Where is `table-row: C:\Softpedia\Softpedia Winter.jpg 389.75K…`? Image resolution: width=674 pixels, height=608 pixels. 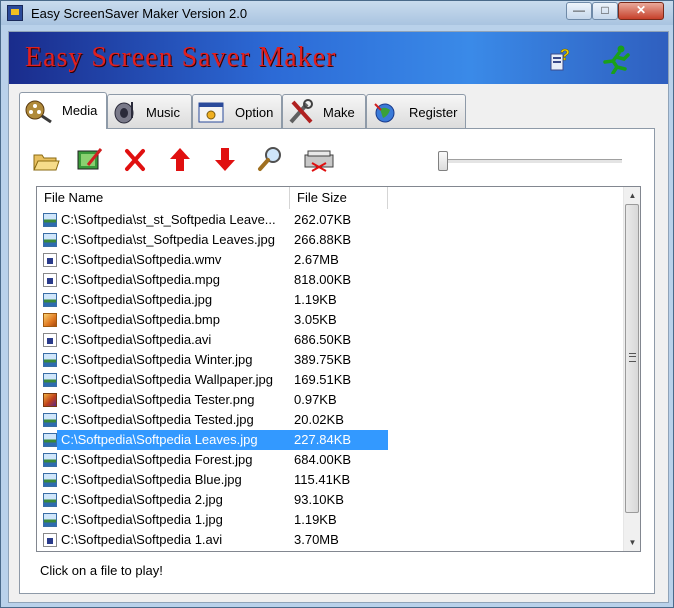 table-row: C:\Softpedia\Softpedia Winter.jpg 389.75K… is located at coordinates (330, 360).